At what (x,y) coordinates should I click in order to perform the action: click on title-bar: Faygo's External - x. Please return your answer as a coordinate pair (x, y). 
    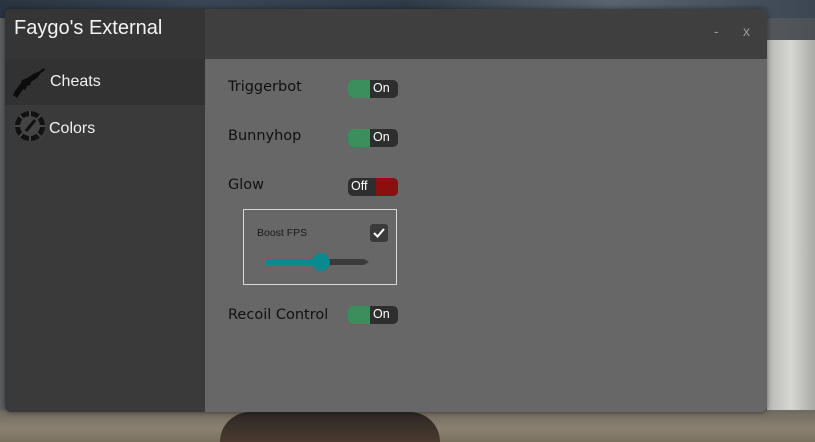
    Looking at the image, I should click on (386, 34).